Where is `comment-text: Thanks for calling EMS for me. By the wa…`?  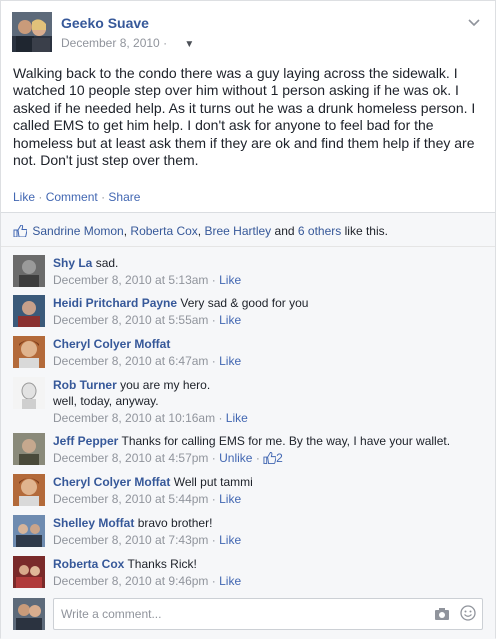
comment-text: Thanks for calling EMS for me. By the wa… is located at coordinates (286, 441).